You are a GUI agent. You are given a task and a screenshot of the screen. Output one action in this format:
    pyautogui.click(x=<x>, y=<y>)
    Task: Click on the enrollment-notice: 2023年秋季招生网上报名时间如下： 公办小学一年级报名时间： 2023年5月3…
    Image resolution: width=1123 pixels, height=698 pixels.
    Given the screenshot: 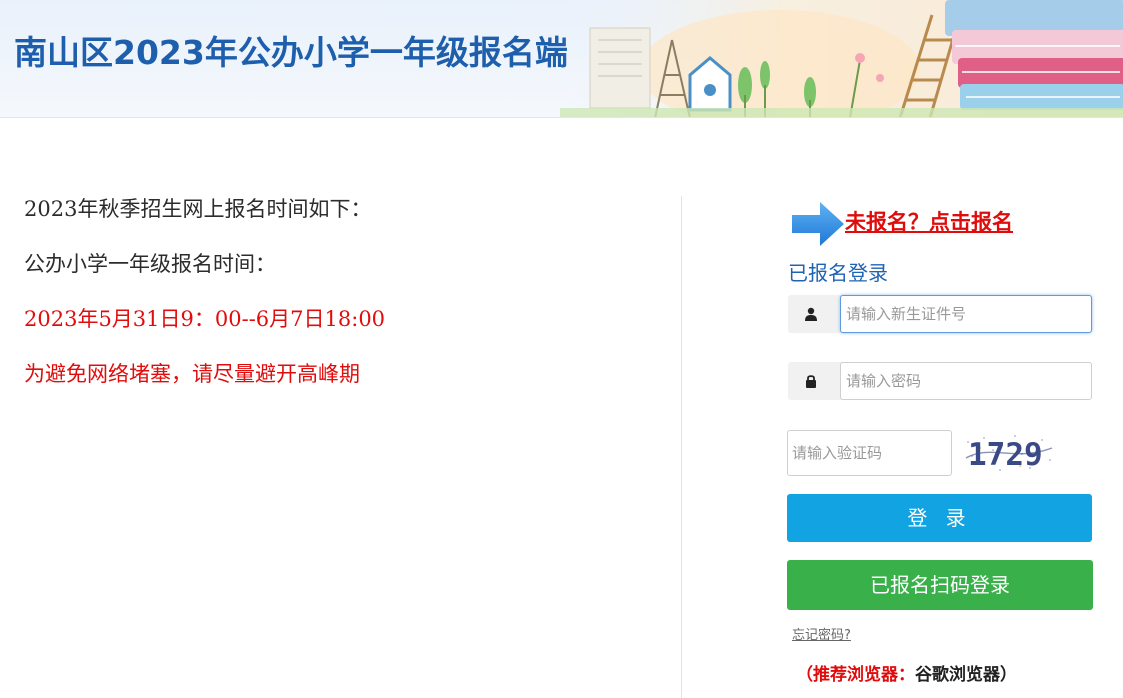 What is the action you would take?
    pyautogui.click(x=204, y=306)
    